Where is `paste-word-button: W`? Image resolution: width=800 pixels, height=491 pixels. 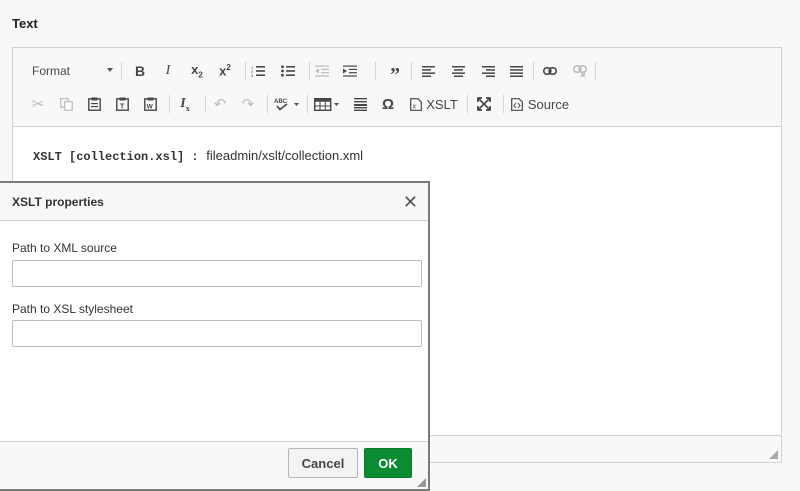
paste-word-button: W is located at coordinates (150, 104).